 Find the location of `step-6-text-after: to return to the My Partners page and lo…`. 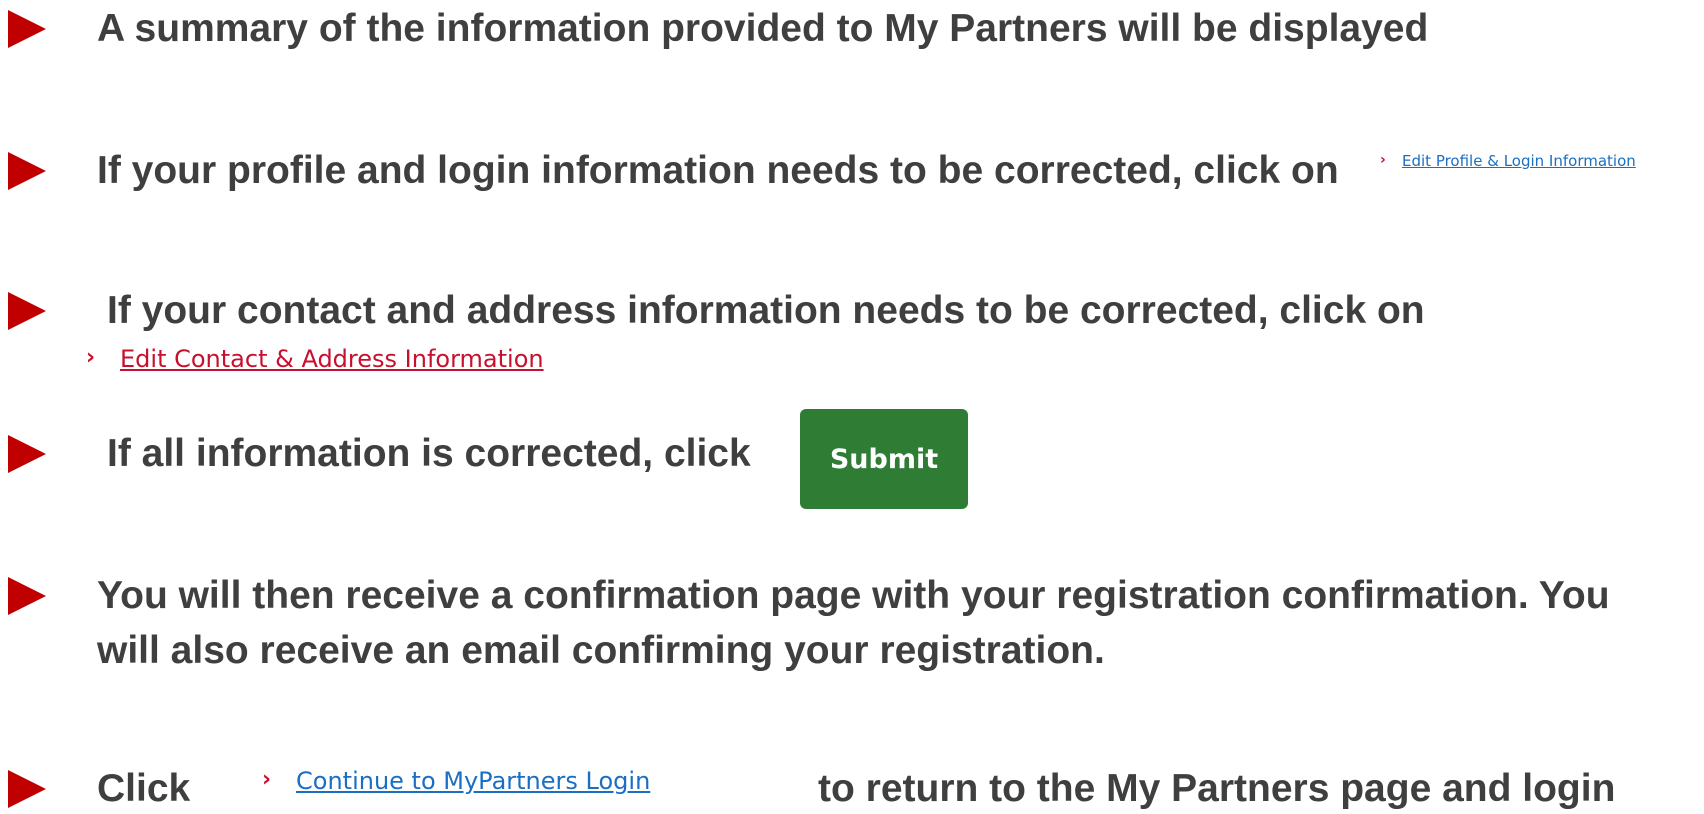

step-6-text-after: to return to the My Partners page and lo… is located at coordinates (1217, 788).